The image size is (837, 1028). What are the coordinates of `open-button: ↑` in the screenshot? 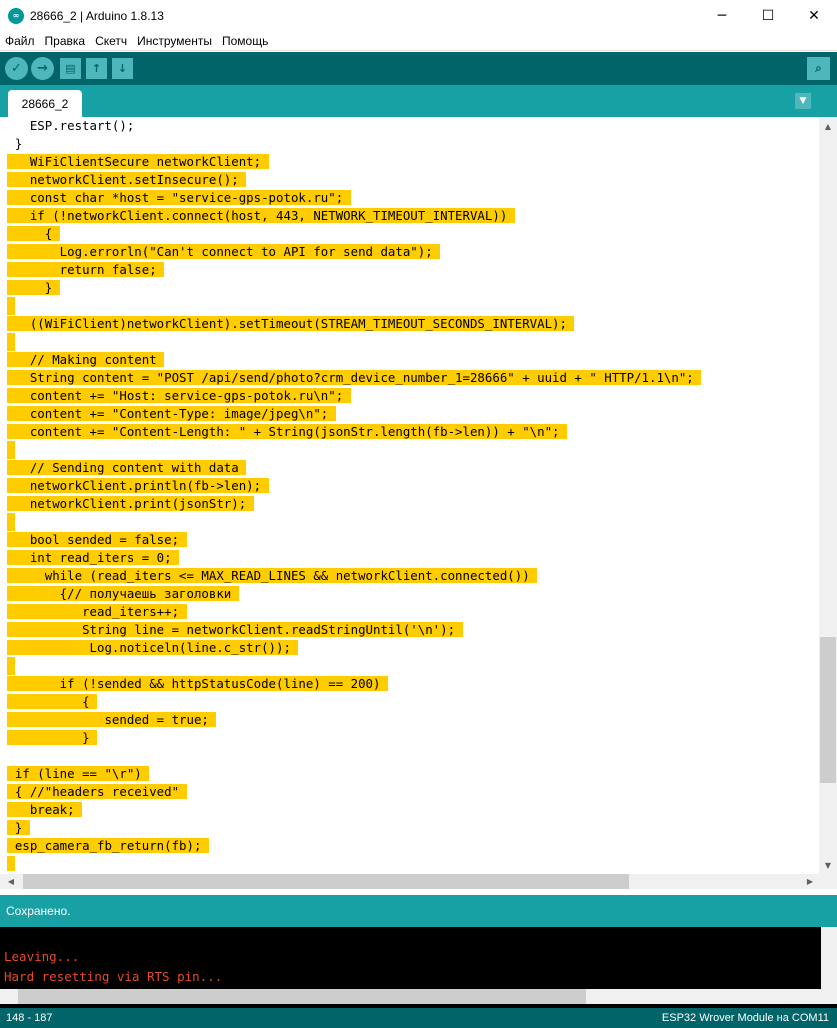 It's located at (96, 68).